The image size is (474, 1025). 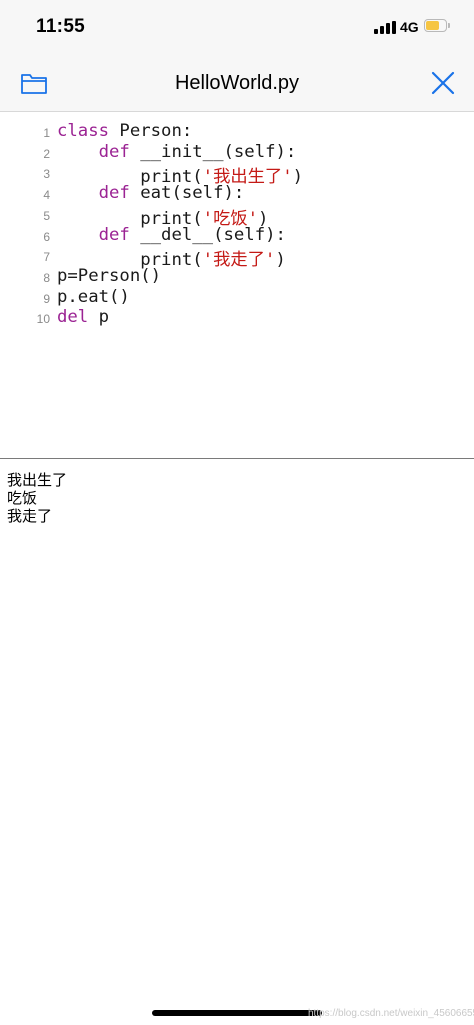 I want to click on folder-icon, so click(x=34, y=84).